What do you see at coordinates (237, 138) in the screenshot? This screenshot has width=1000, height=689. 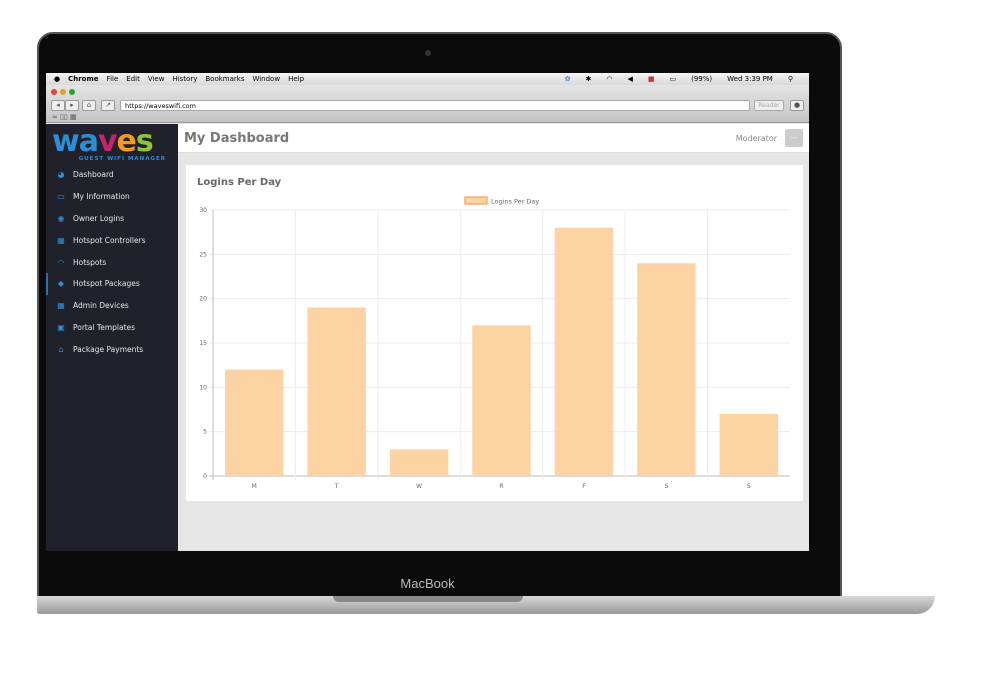 I see `page-title: My Dashboard` at bounding box center [237, 138].